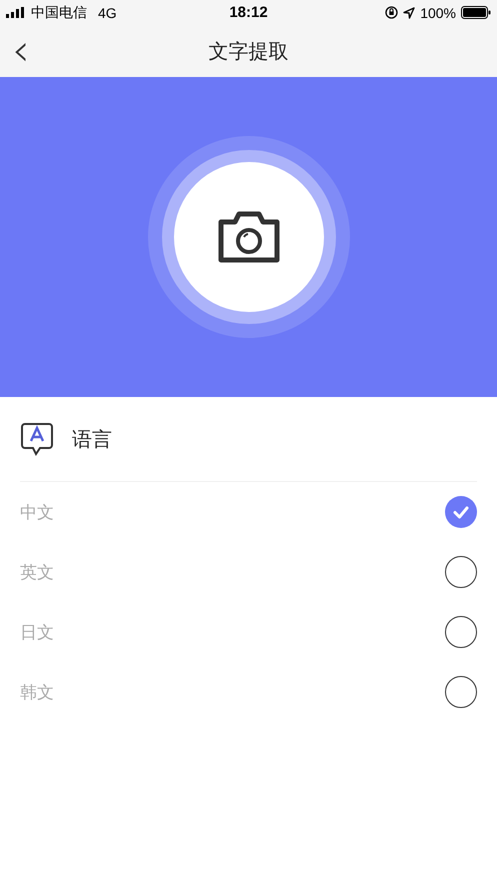  What do you see at coordinates (107, 12) in the screenshot?
I see `network-type: 4G` at bounding box center [107, 12].